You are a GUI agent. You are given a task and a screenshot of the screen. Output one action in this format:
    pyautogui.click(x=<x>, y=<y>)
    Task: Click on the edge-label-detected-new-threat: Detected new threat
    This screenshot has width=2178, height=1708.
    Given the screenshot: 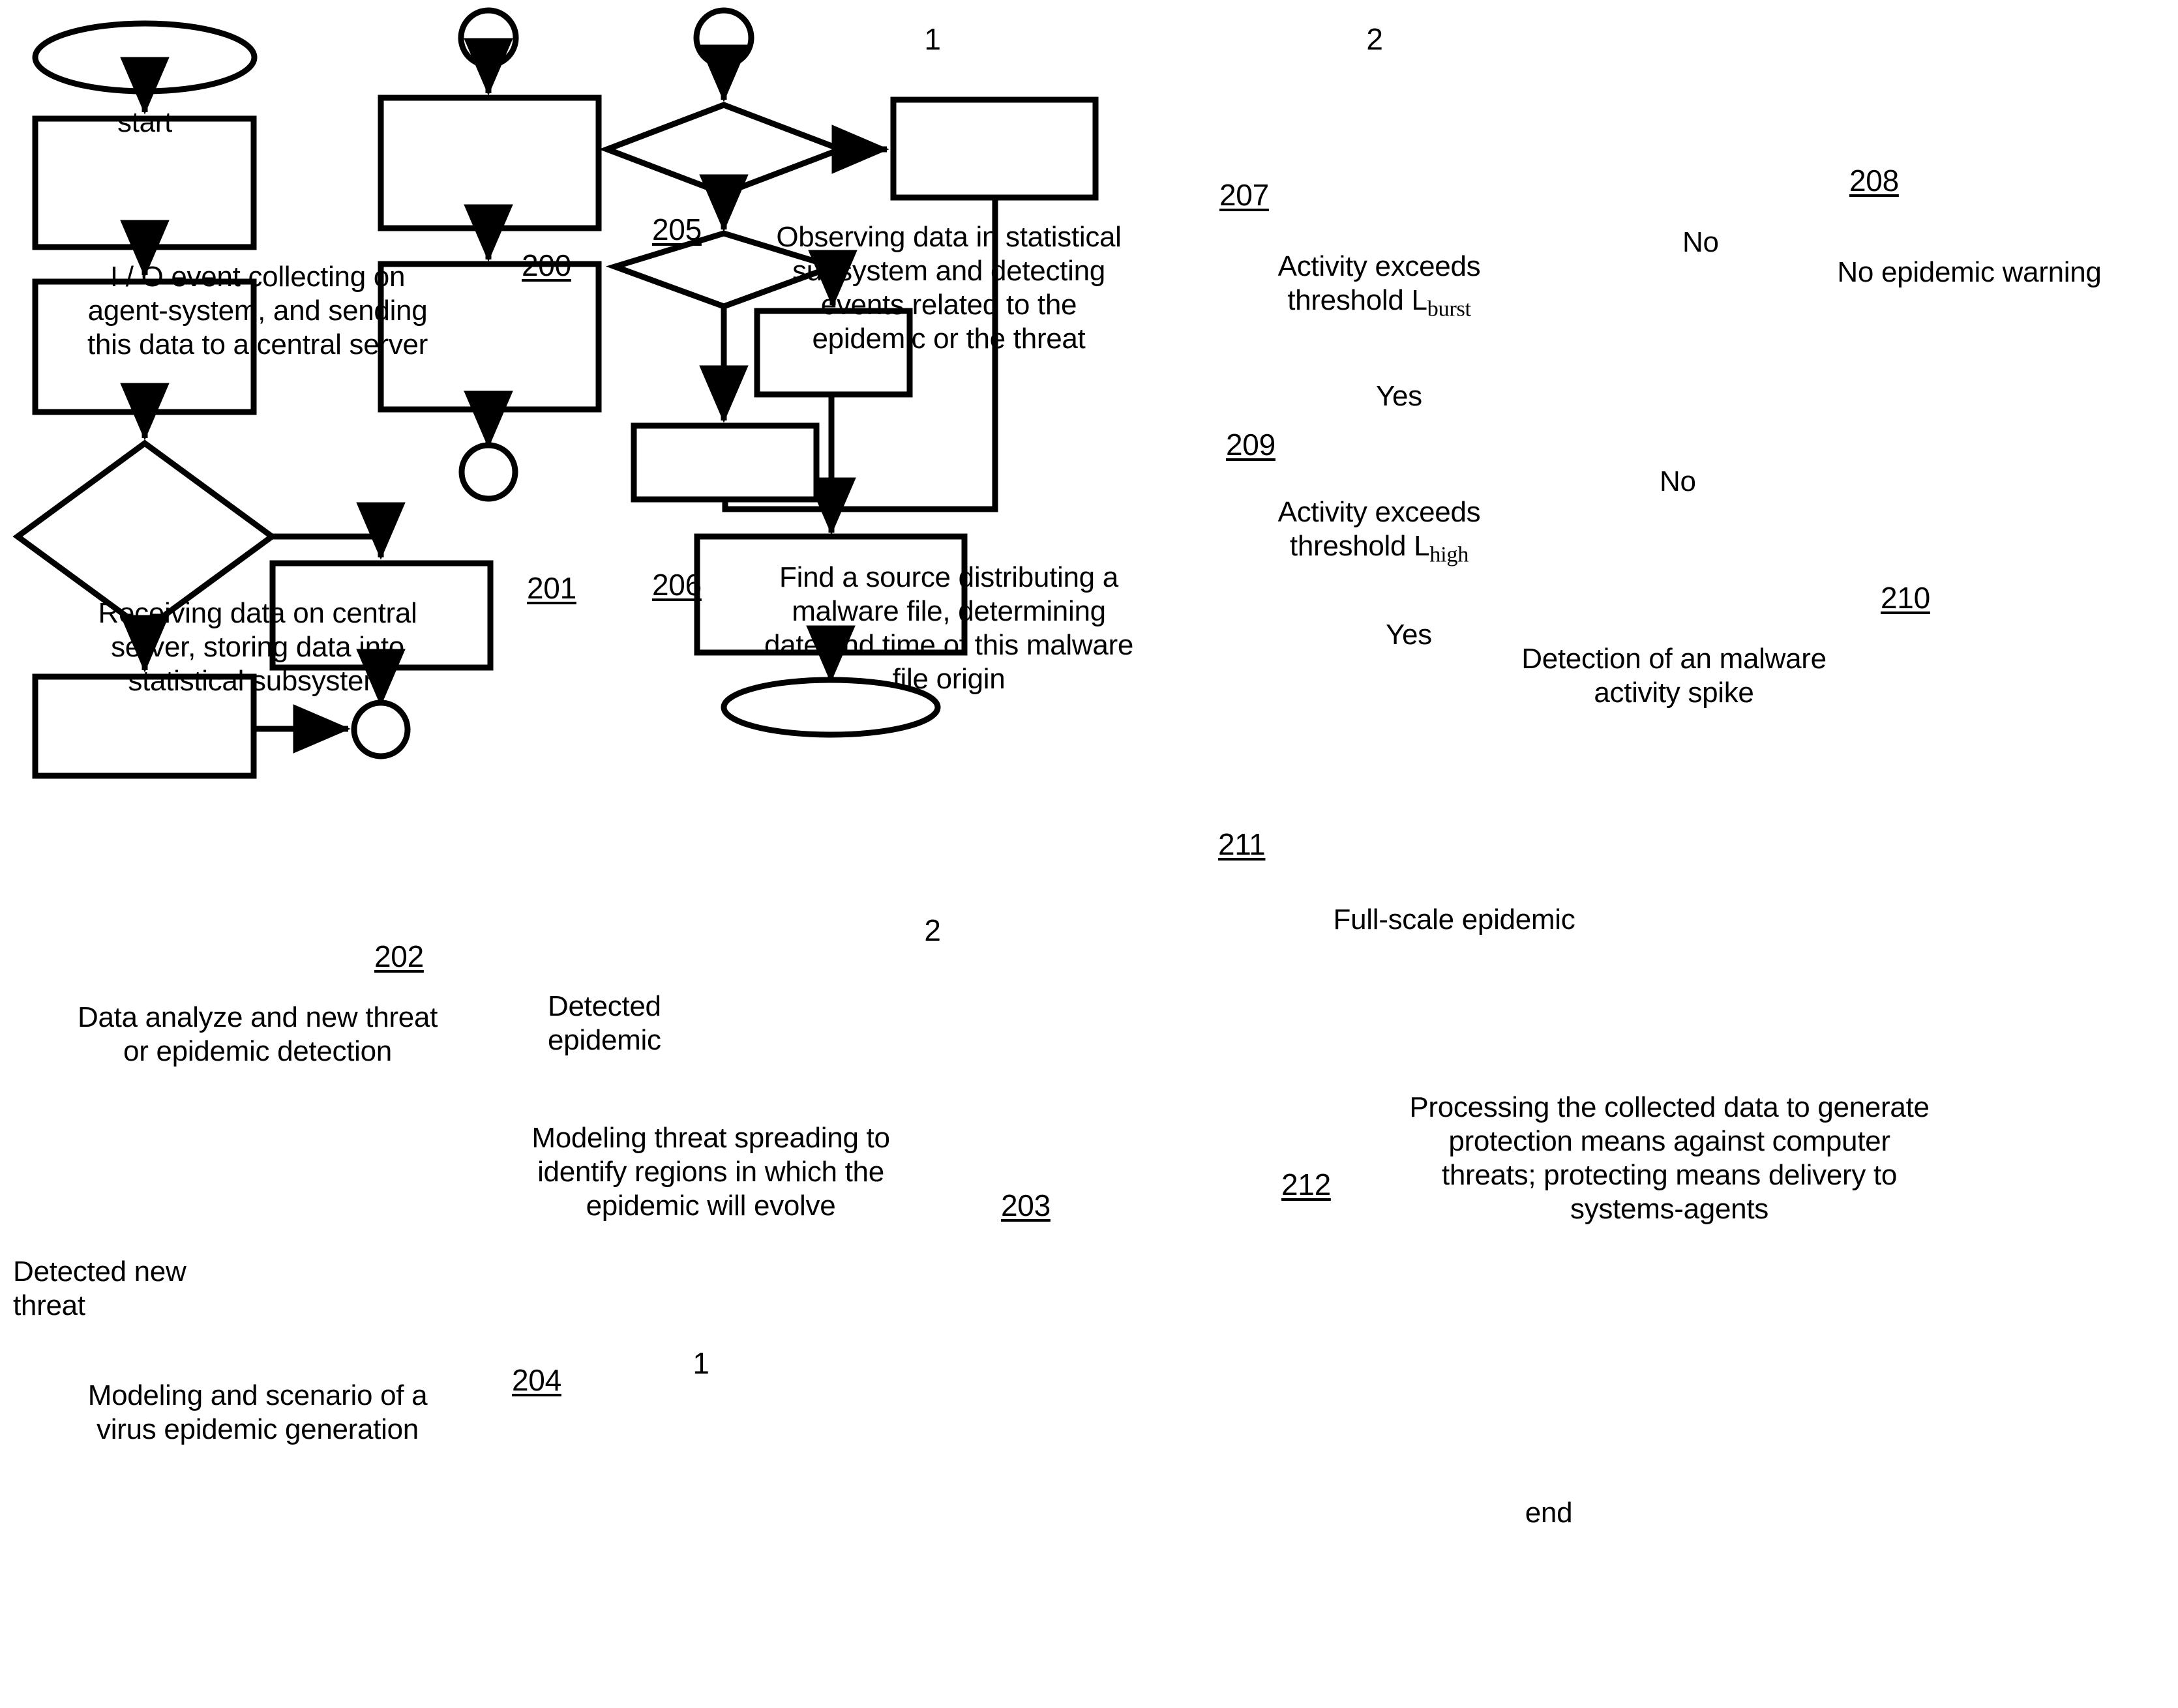 What is the action you would take?
    pyautogui.click(x=99, y=1288)
    